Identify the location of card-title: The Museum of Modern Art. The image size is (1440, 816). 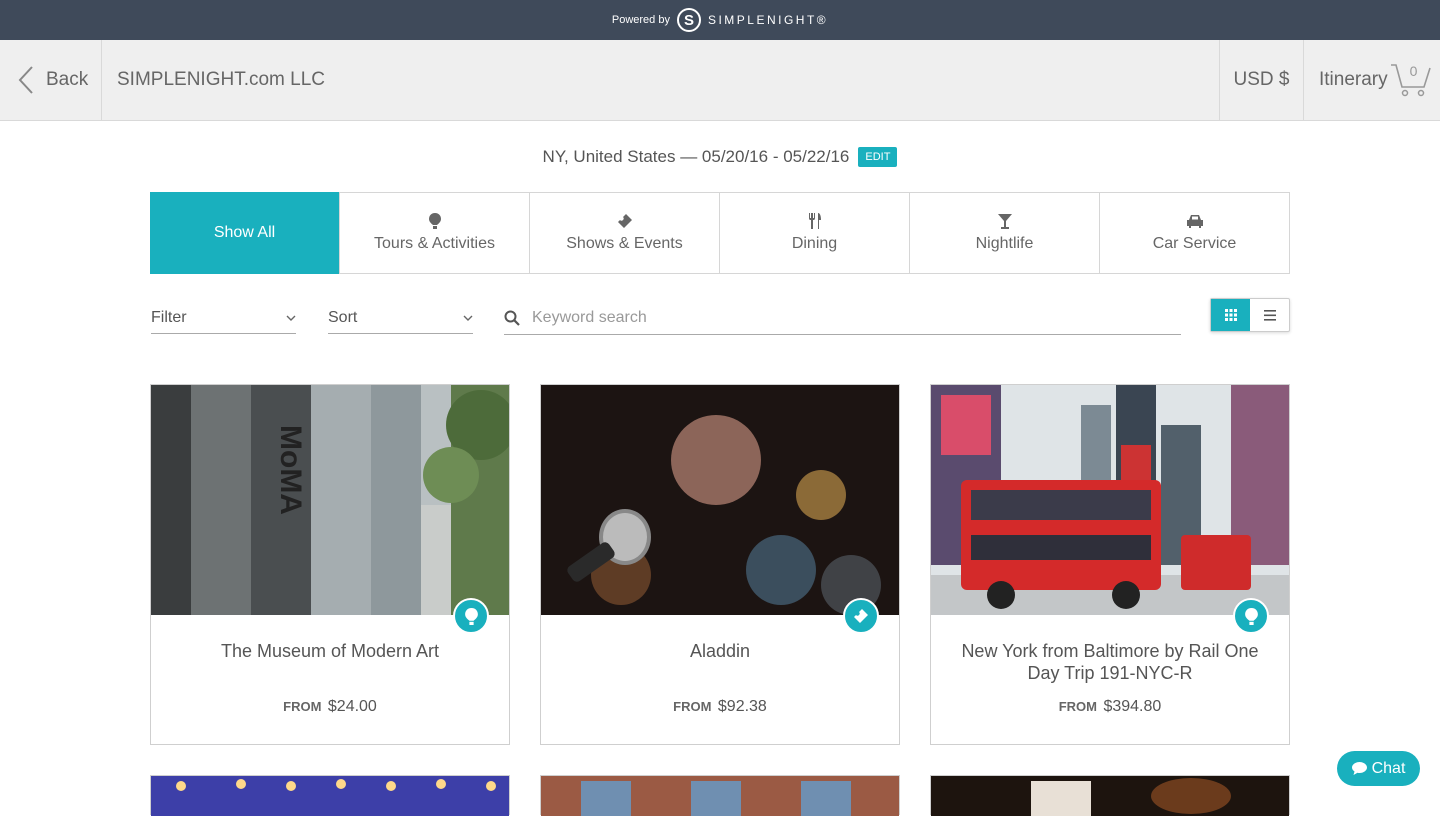
(330, 651).